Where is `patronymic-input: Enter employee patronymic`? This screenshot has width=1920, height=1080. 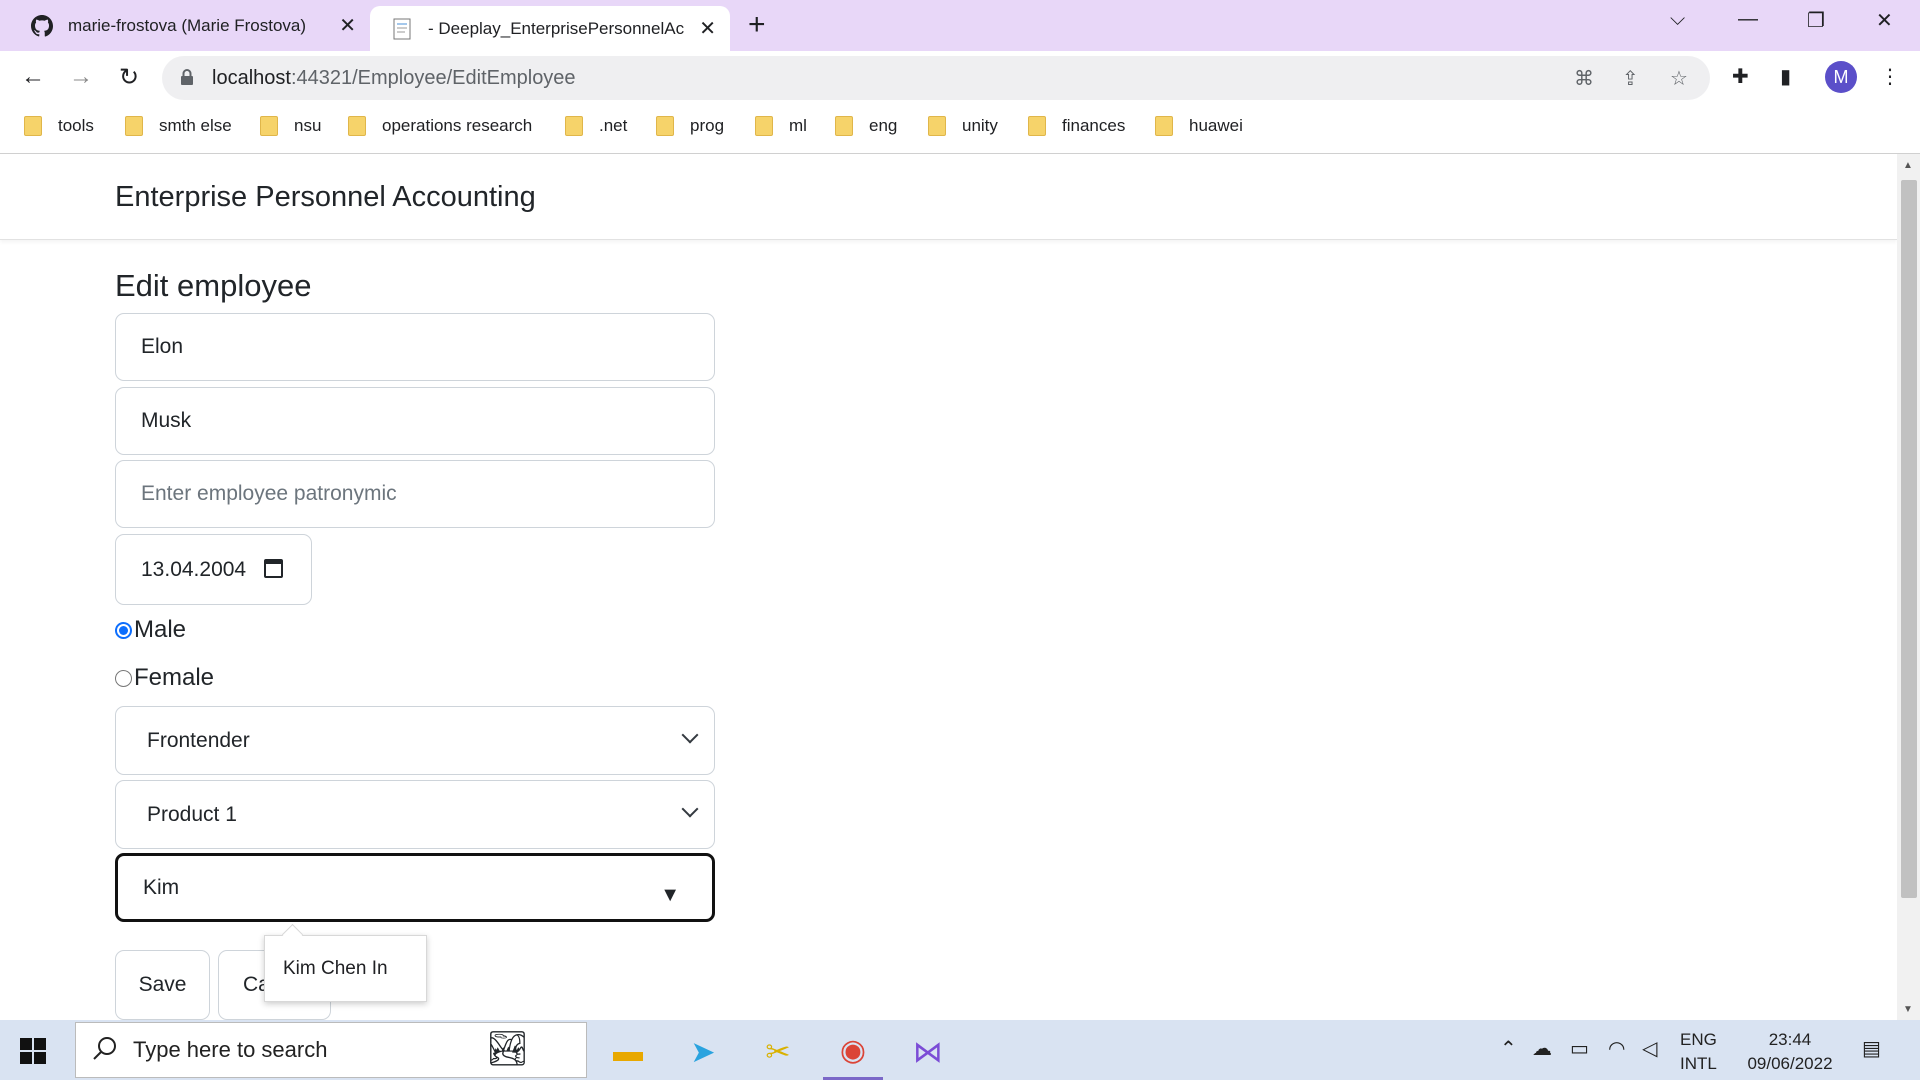
patronymic-input: Enter employee patronymic is located at coordinates (415, 494).